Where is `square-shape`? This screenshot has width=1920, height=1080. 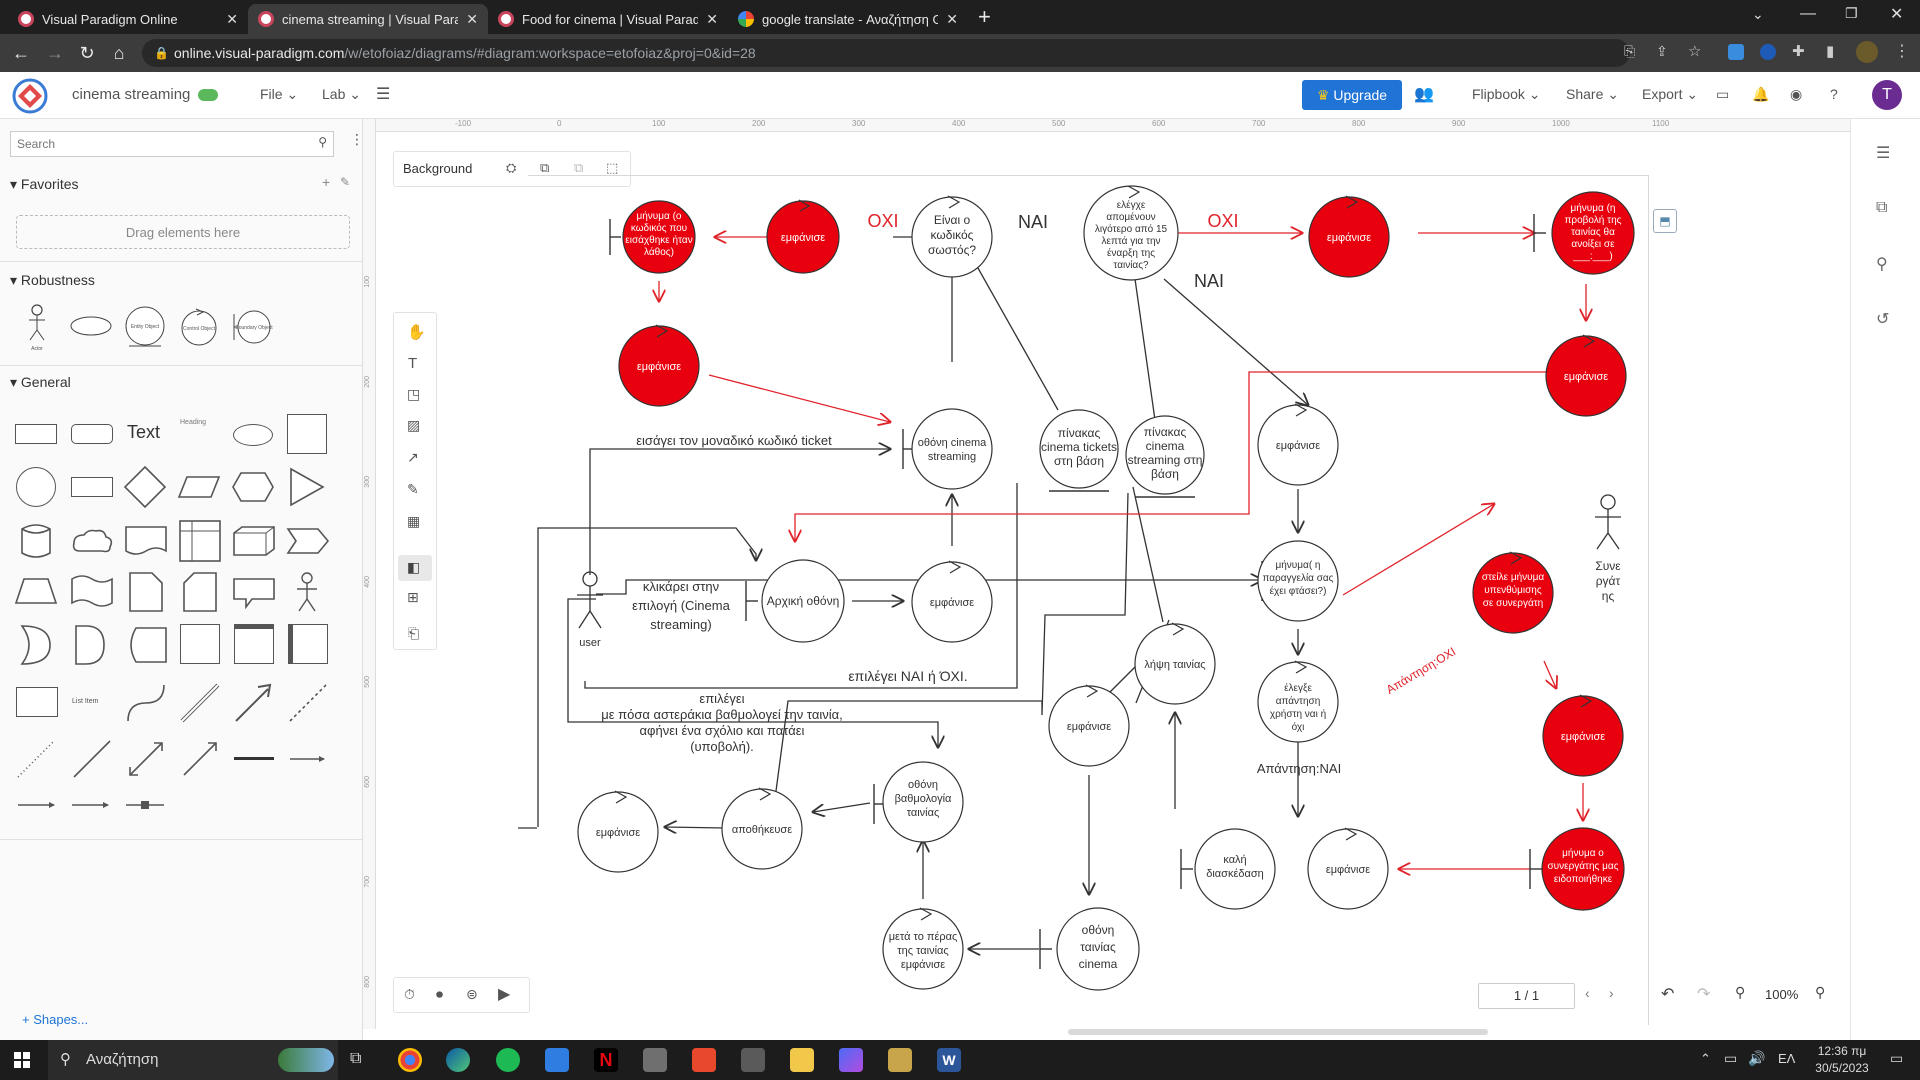
square-shape is located at coordinates (307, 434).